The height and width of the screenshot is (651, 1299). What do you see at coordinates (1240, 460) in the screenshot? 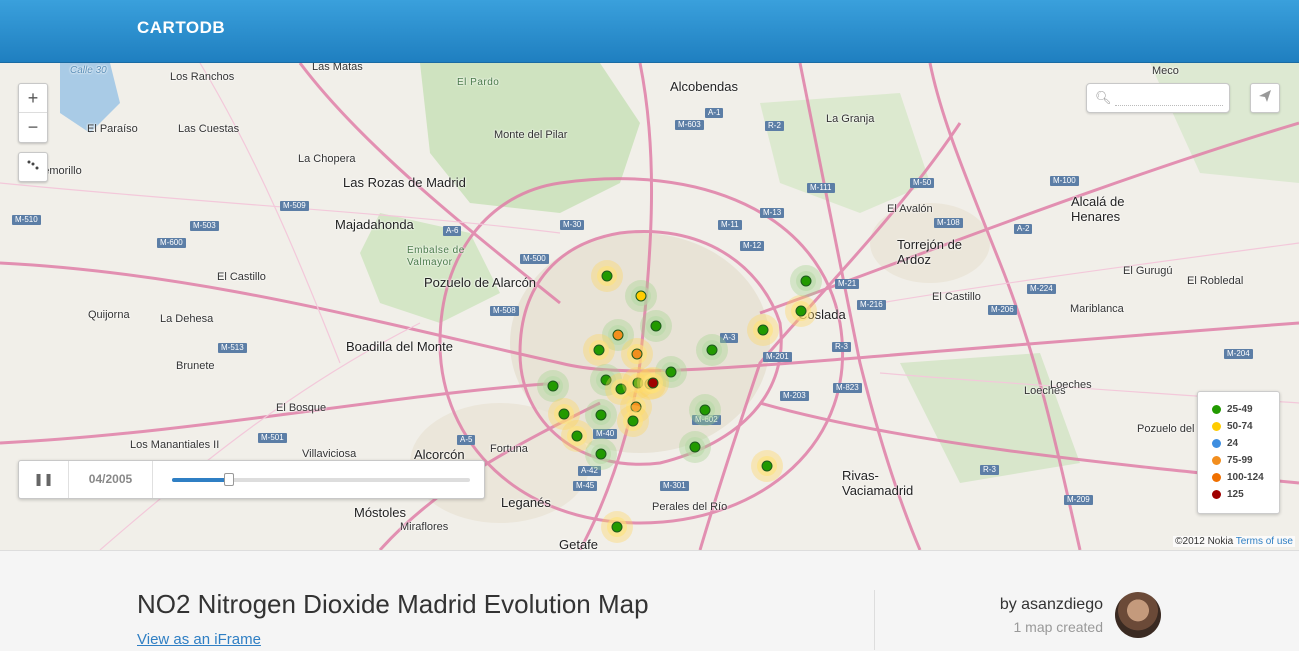
I see `legend-label: 75-99` at bounding box center [1240, 460].